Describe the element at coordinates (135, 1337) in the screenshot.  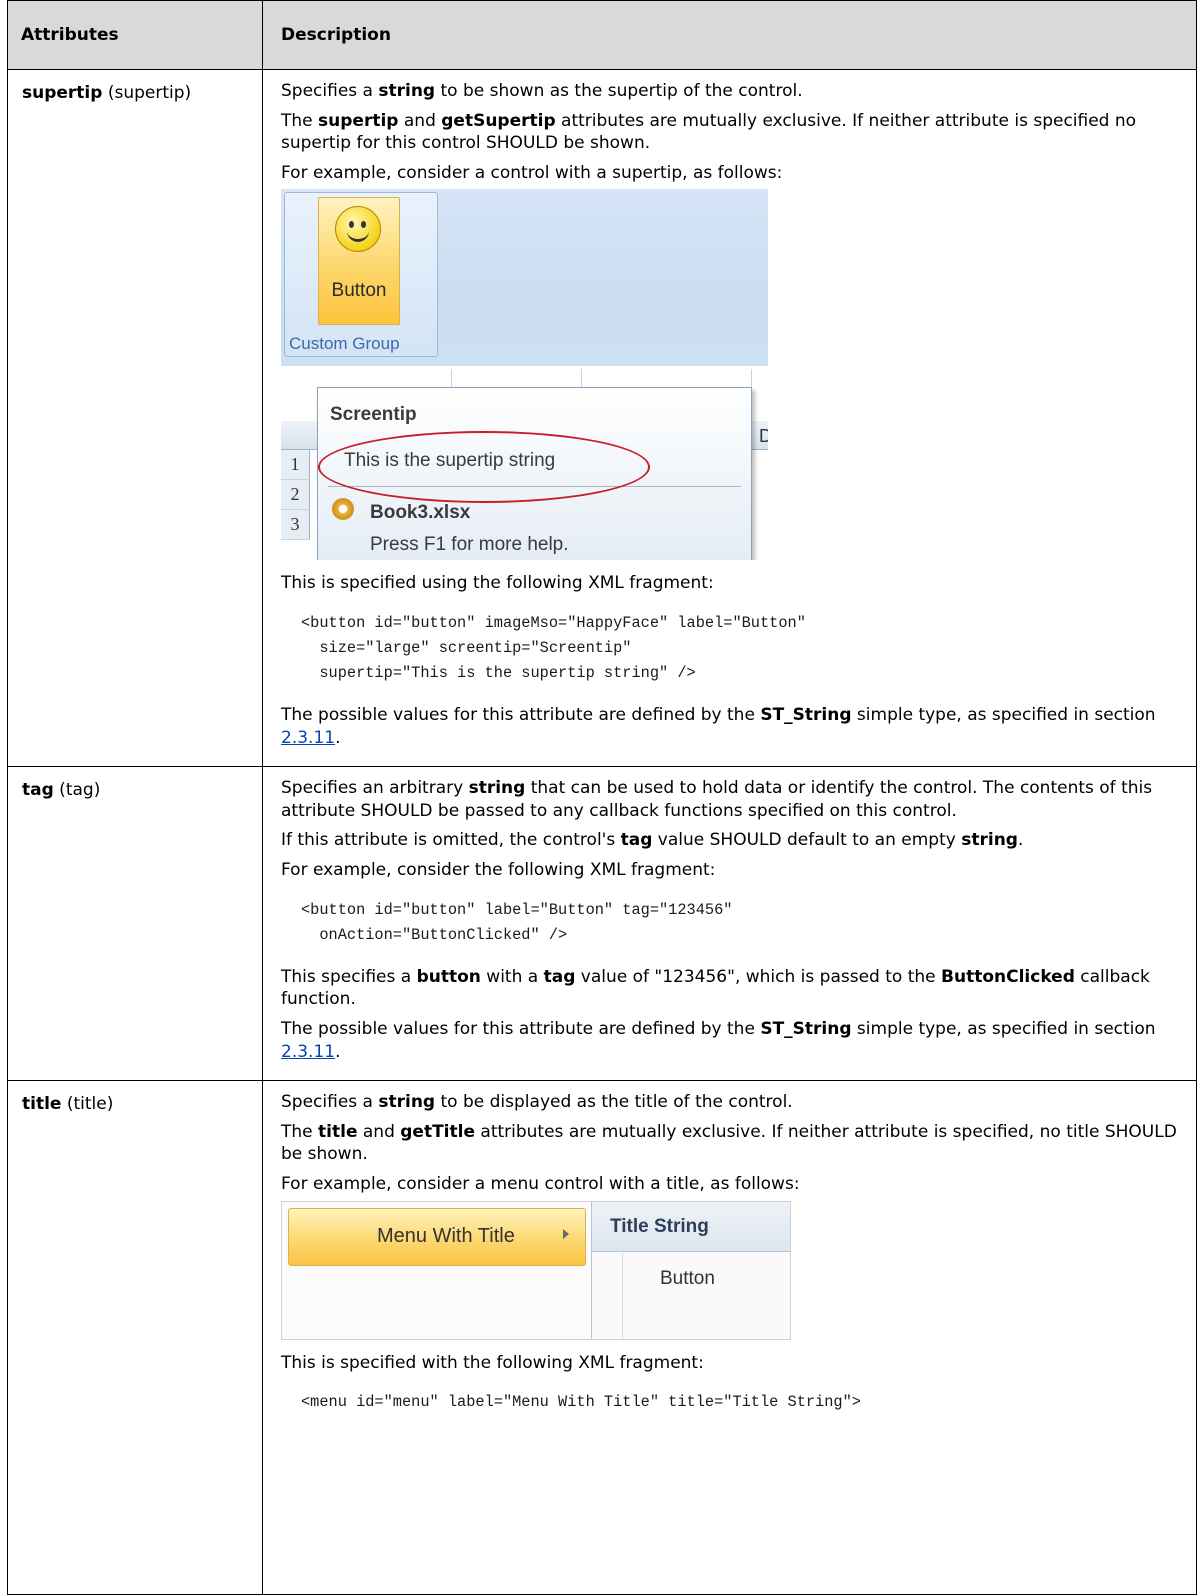
I see `attribute-name-cell: title (title)` at that location.